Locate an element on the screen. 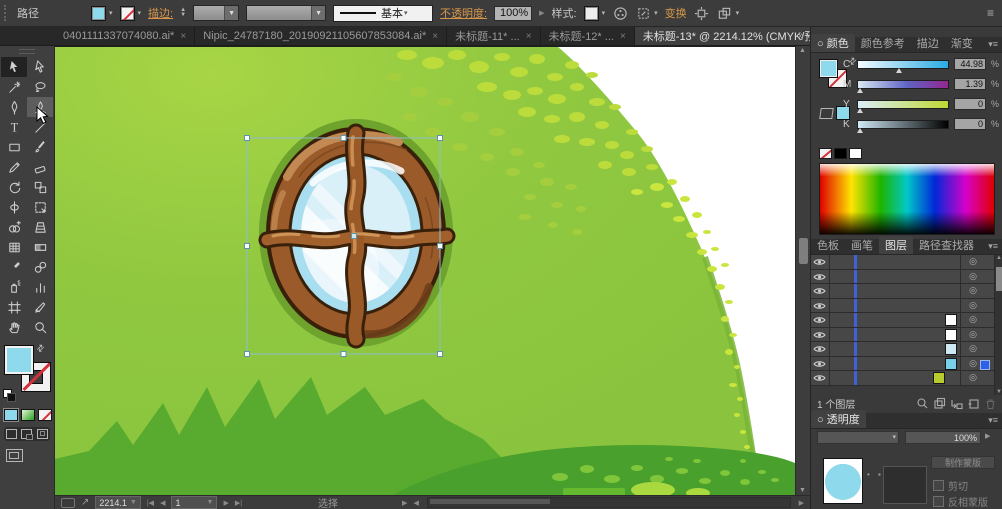 This screenshot has width=1002, height=509. panel-menu-icon: ≡ is located at coordinates (990, 13).